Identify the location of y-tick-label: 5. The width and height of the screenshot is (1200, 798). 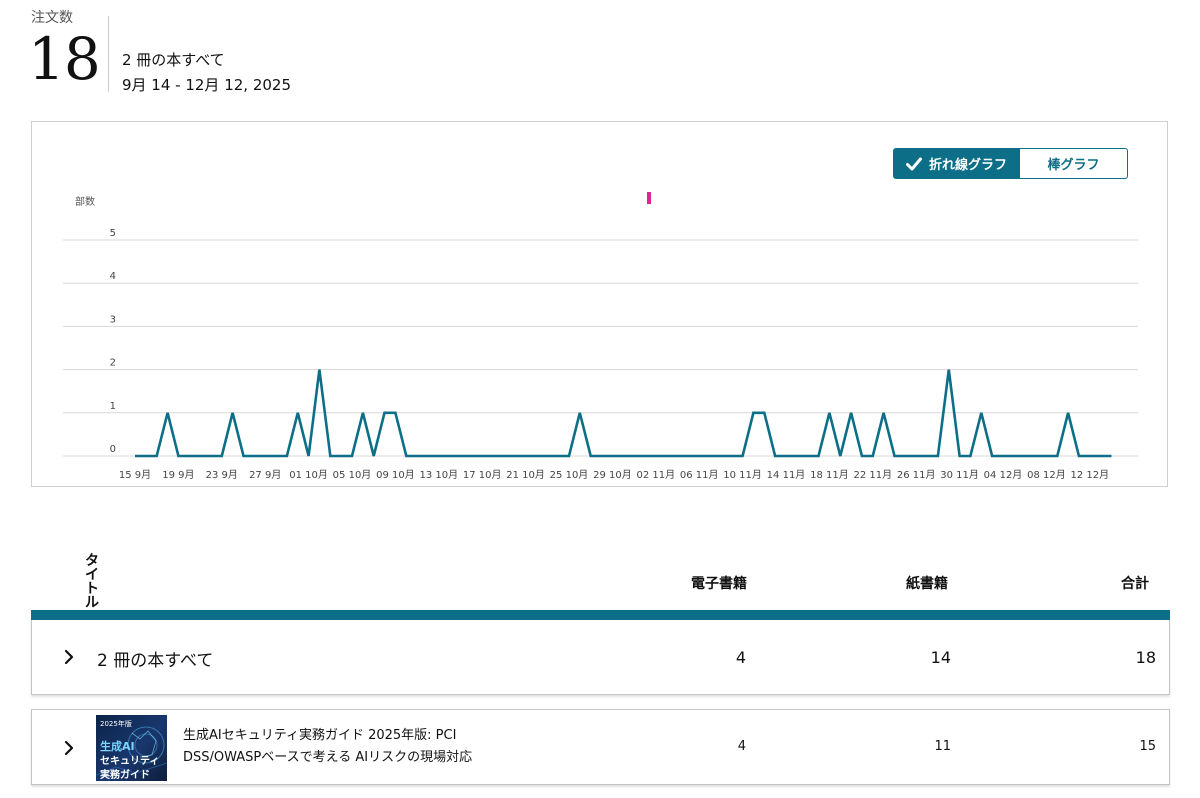
(113, 233).